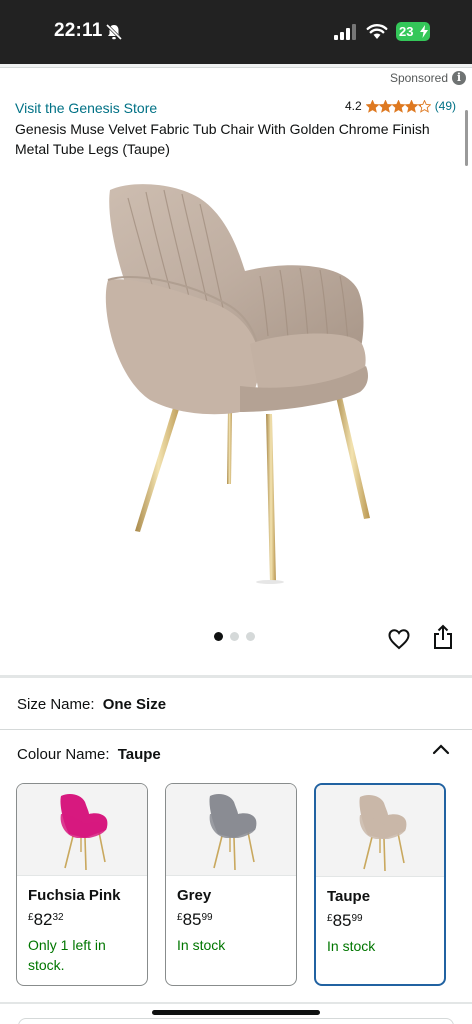  Describe the element at coordinates (74, 895) in the screenshot. I see `colour-option-name: Fuchsia Pink` at that location.